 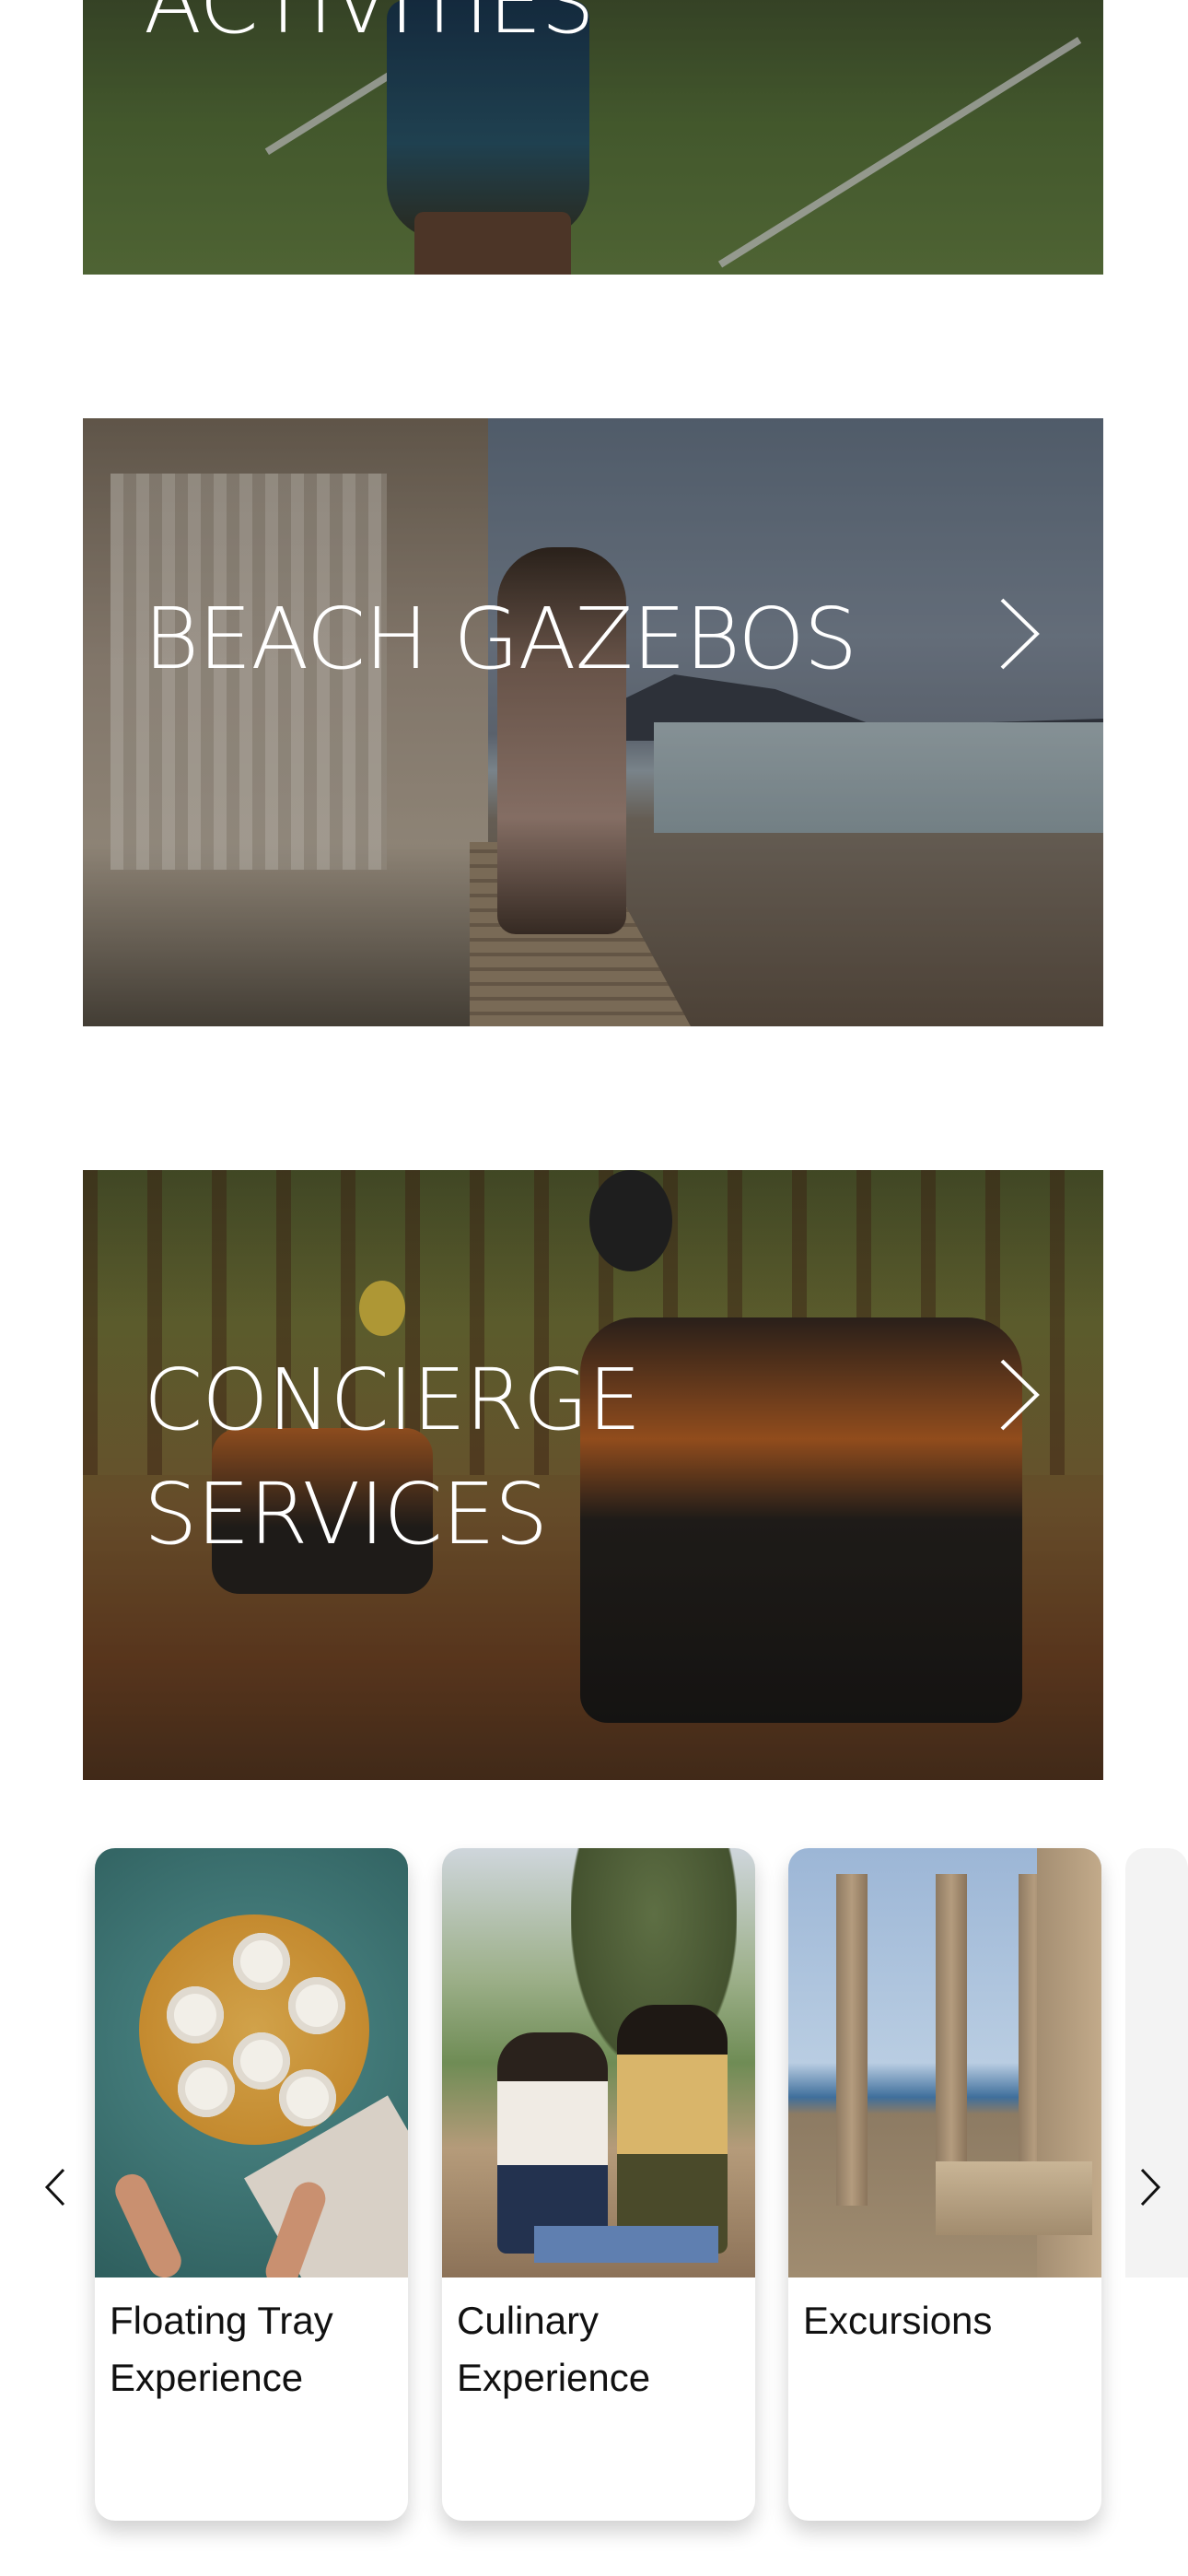 I want to click on experience-card-excursions: Excursions, so click(x=945, y=2184).